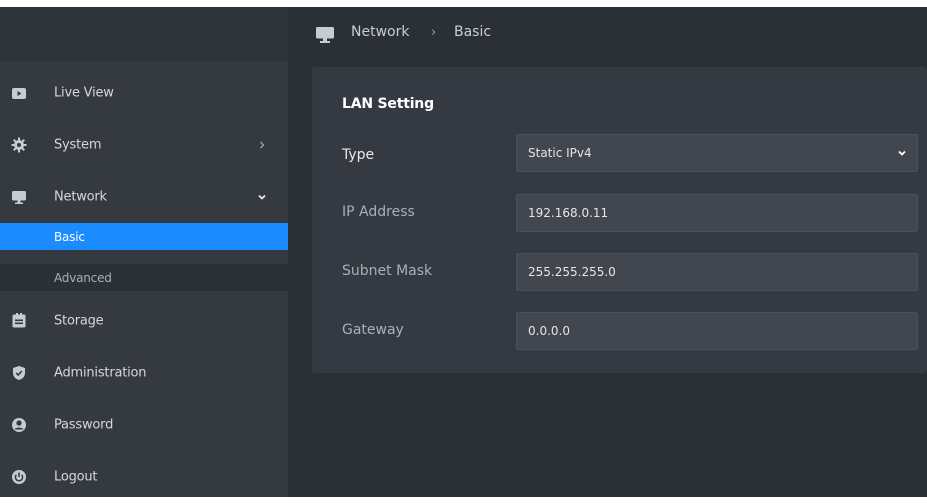 Image resolution: width=927 pixels, height=503 pixels. What do you see at coordinates (144, 477) in the screenshot?
I see `sidebar-item-logout: Logout` at bounding box center [144, 477].